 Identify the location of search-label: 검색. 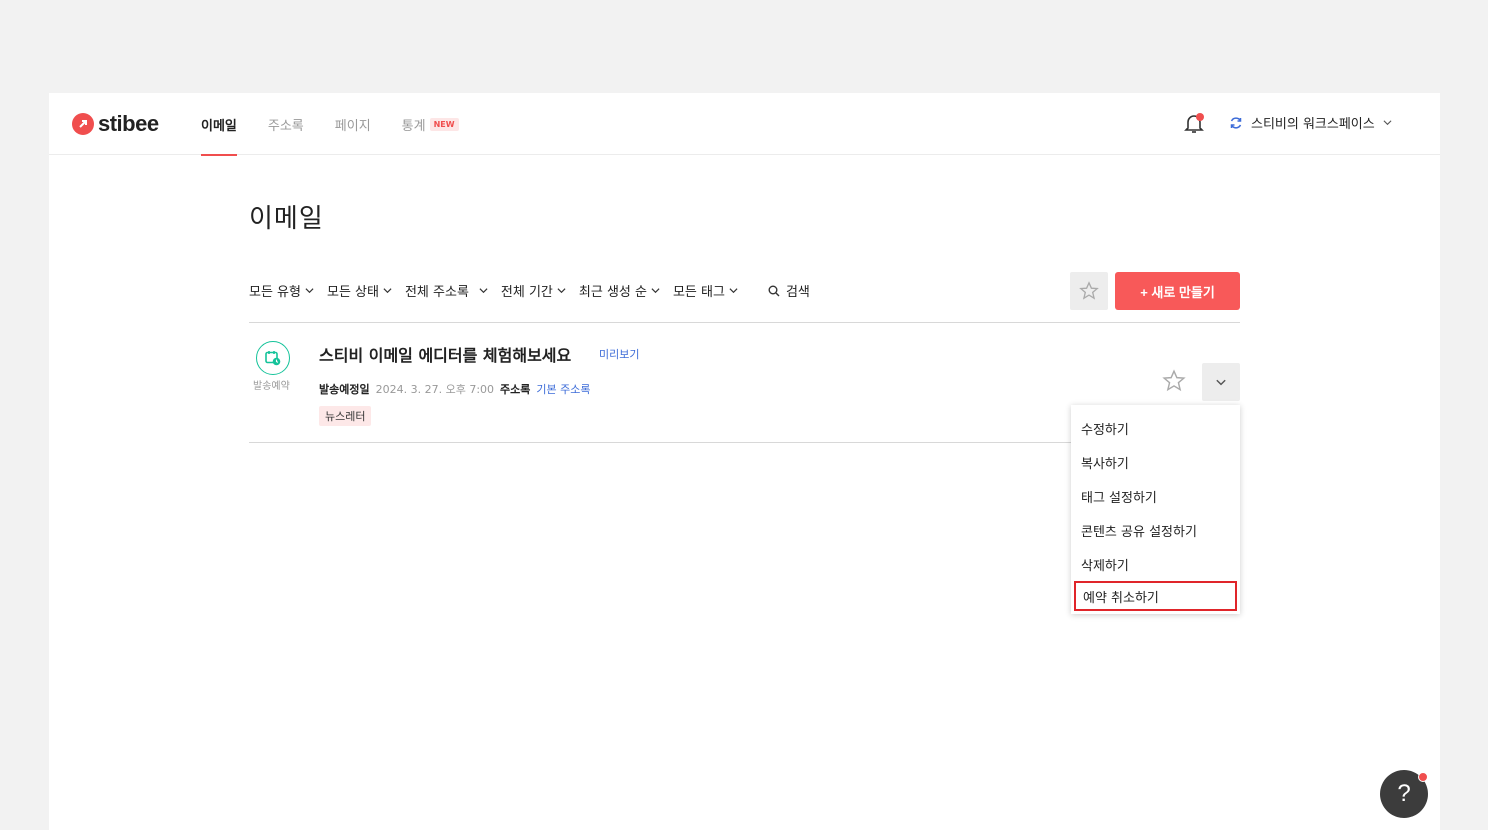
(797, 292).